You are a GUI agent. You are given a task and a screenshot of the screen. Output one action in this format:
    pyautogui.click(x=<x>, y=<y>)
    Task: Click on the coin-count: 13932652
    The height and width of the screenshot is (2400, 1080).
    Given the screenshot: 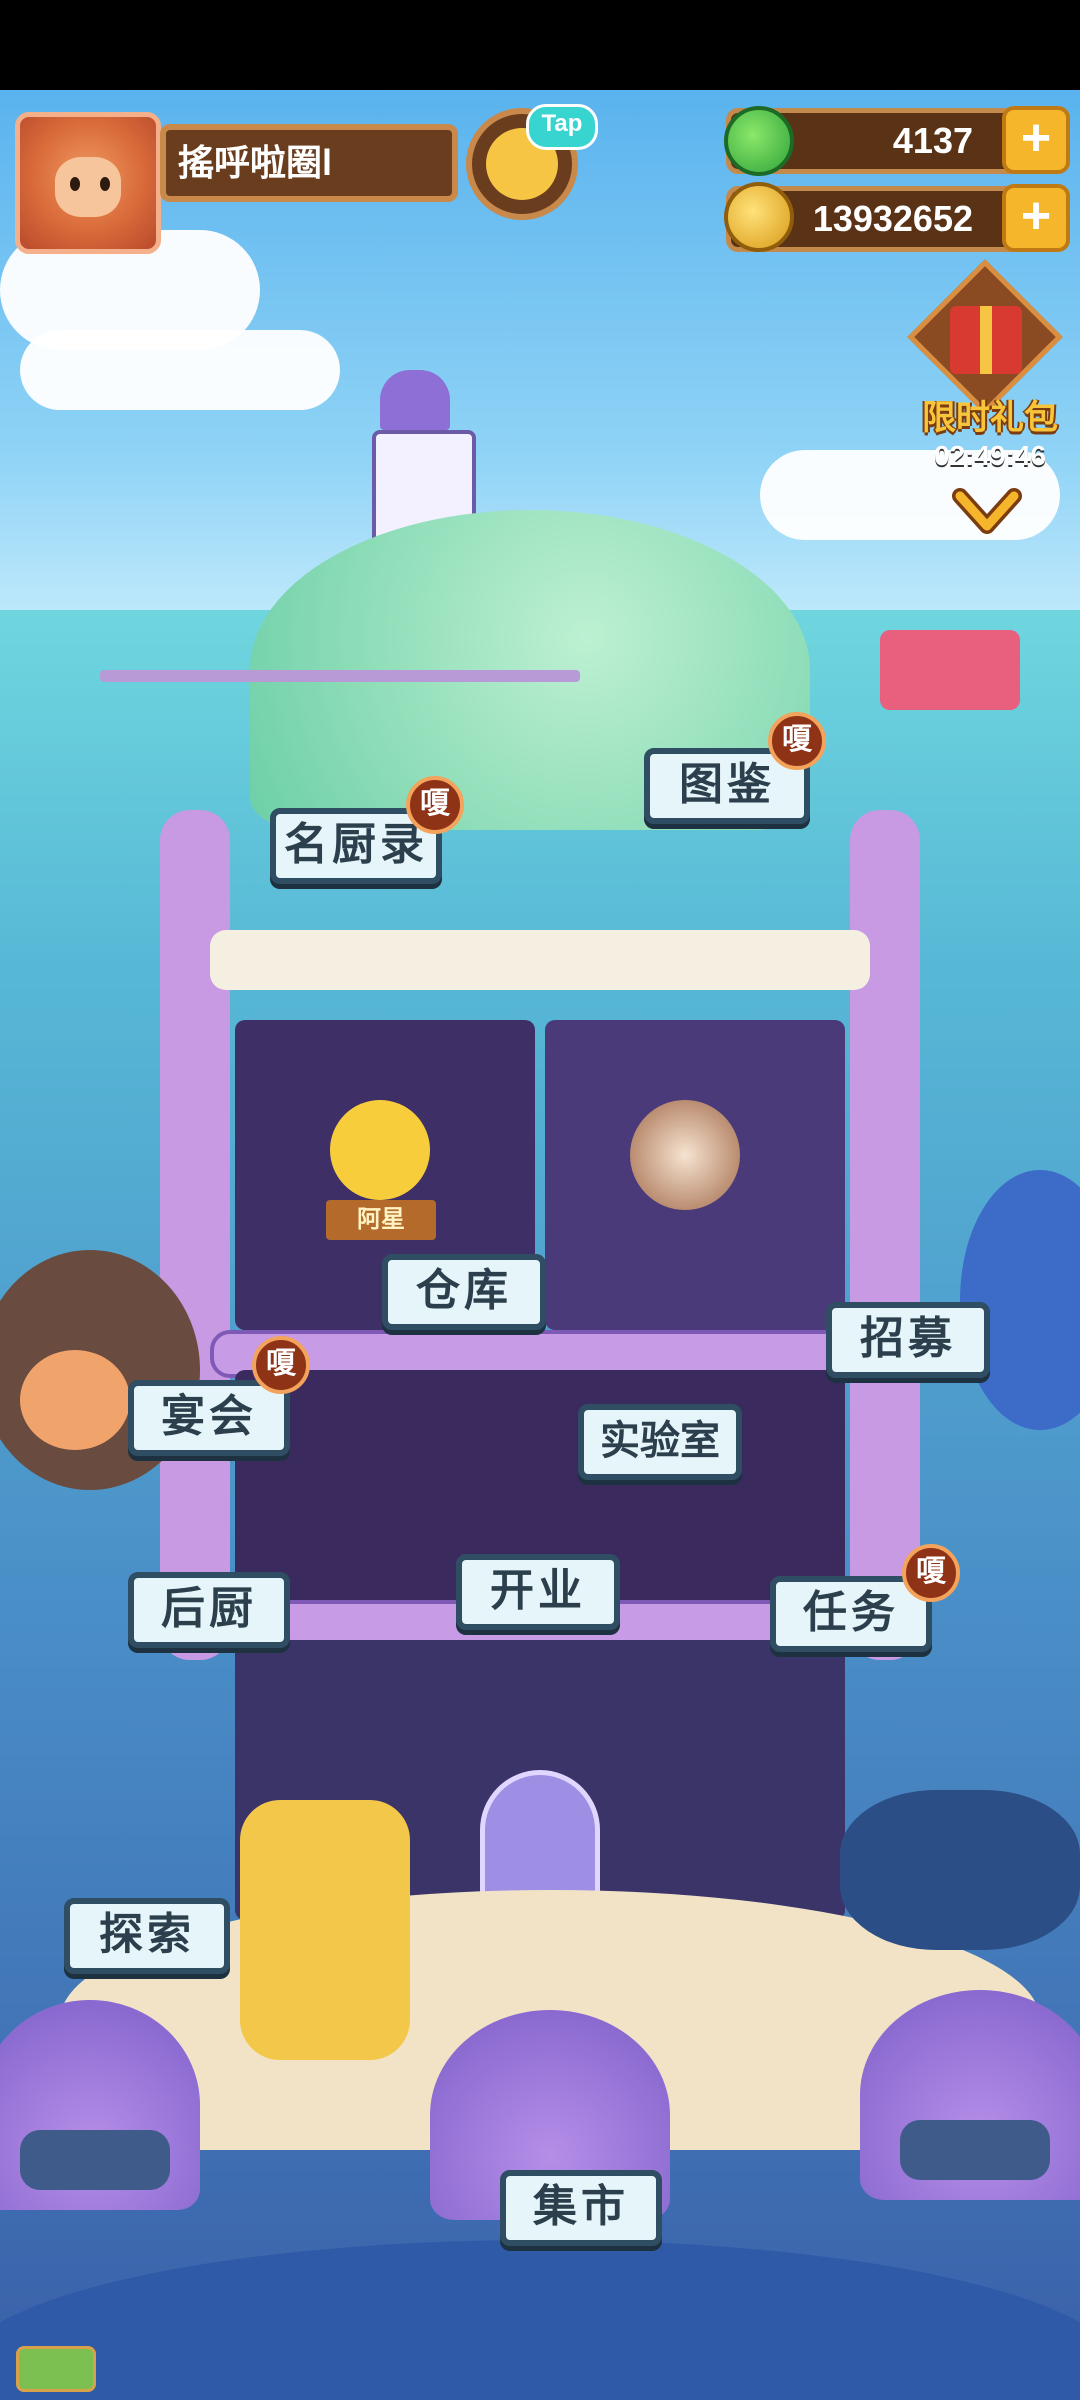 What is the action you would take?
    pyautogui.click(x=892, y=218)
    